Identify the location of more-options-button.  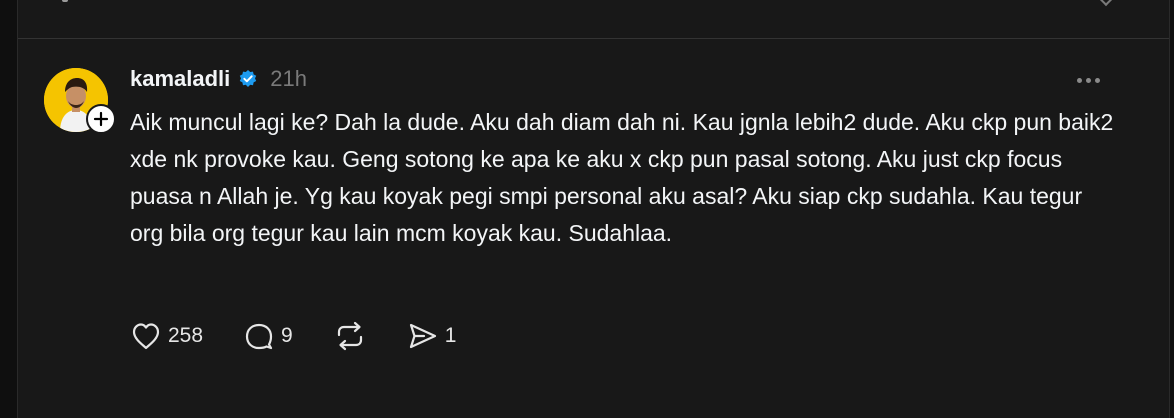
(1088, 80).